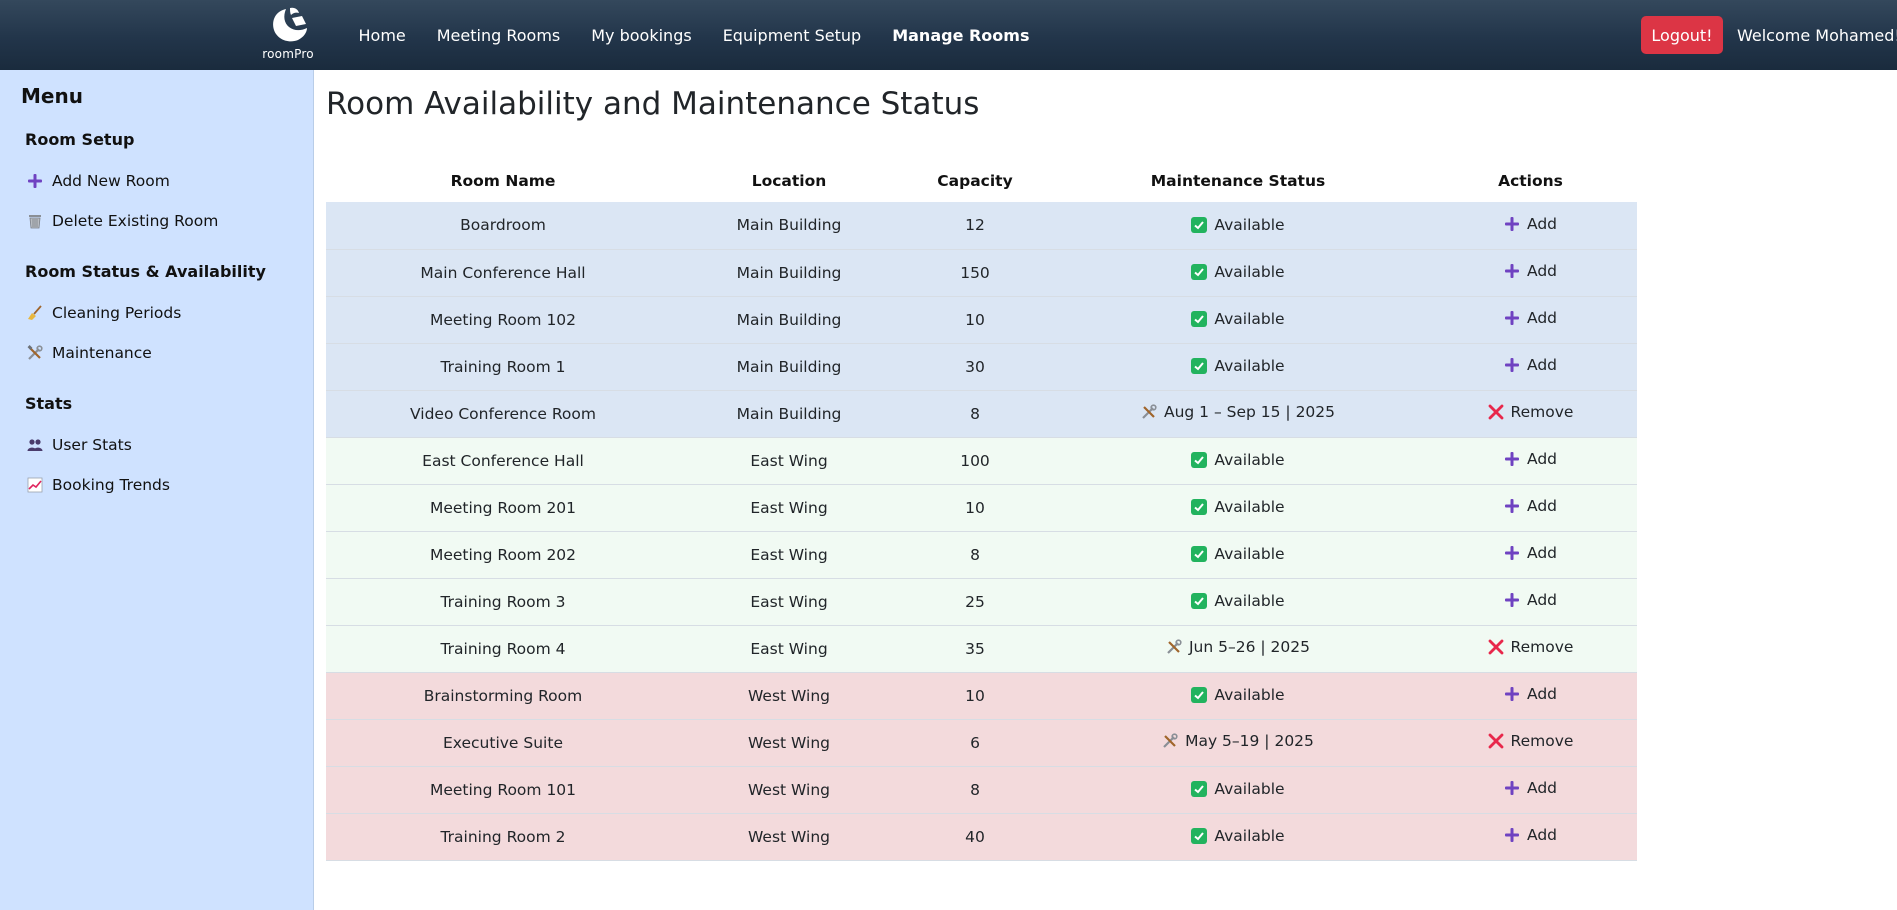 The width and height of the screenshot is (1897, 910). What do you see at coordinates (975, 602) in the screenshot?
I see `cell-capacity: 25` at bounding box center [975, 602].